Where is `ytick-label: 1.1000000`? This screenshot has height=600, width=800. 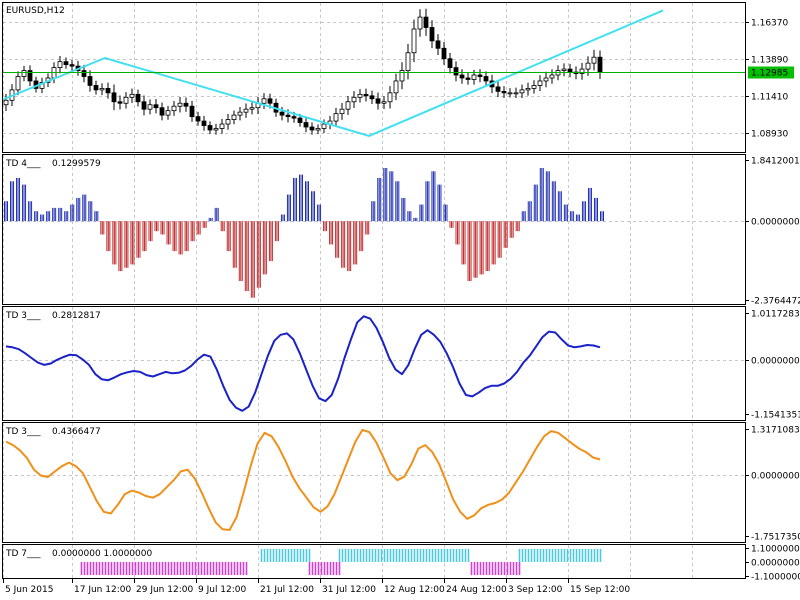
ytick-label: 1.1000000 is located at coordinates (775, 550).